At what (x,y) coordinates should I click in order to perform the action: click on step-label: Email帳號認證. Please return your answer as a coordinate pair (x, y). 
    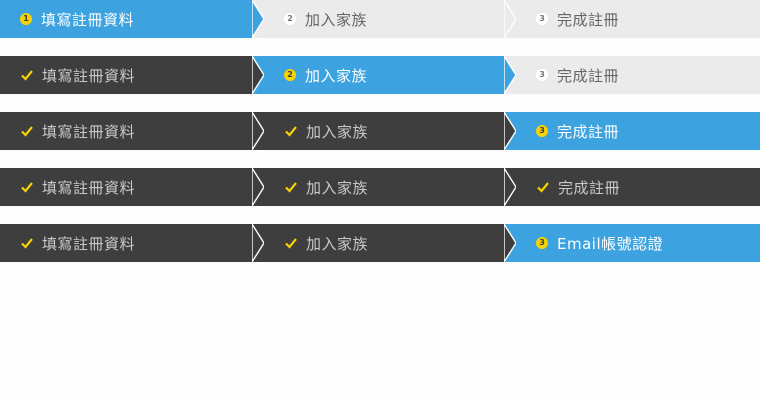
    Looking at the image, I should click on (610, 243).